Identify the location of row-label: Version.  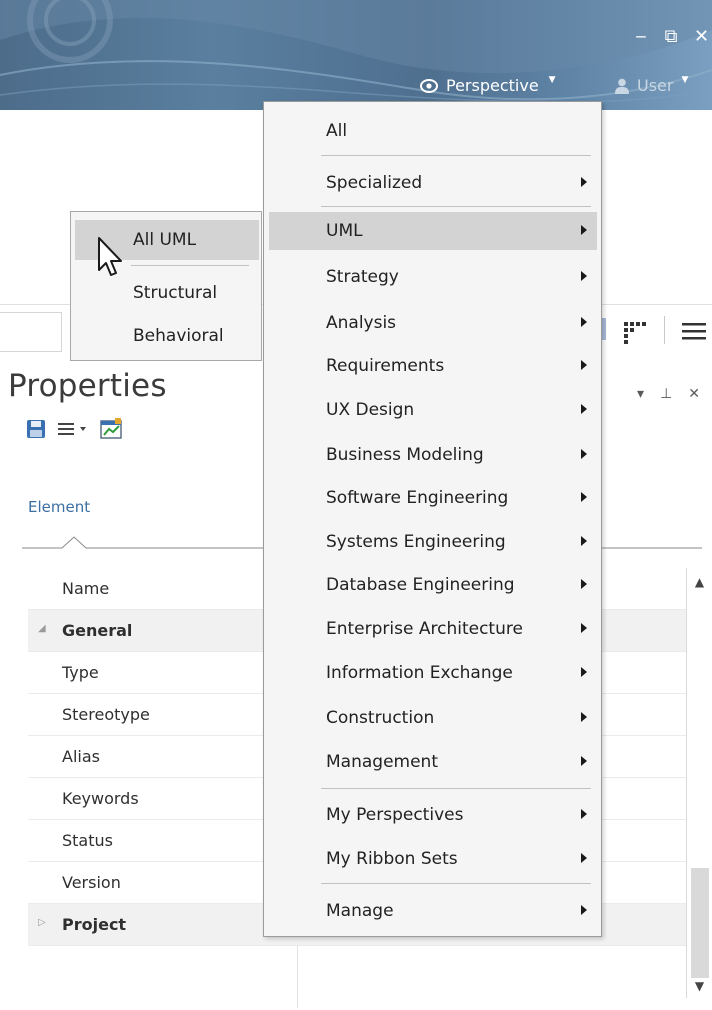
(91, 882).